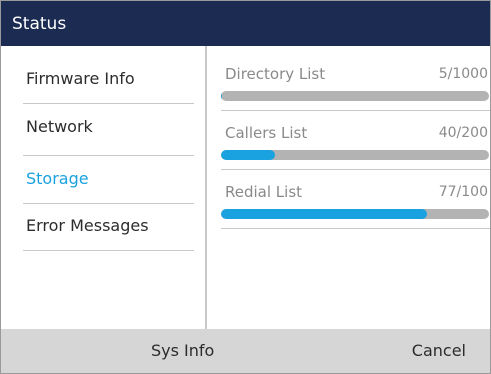 Image resolution: width=491 pixels, height=374 pixels. Describe the element at coordinates (245, 23) in the screenshot. I see `title-bar: Status` at that location.